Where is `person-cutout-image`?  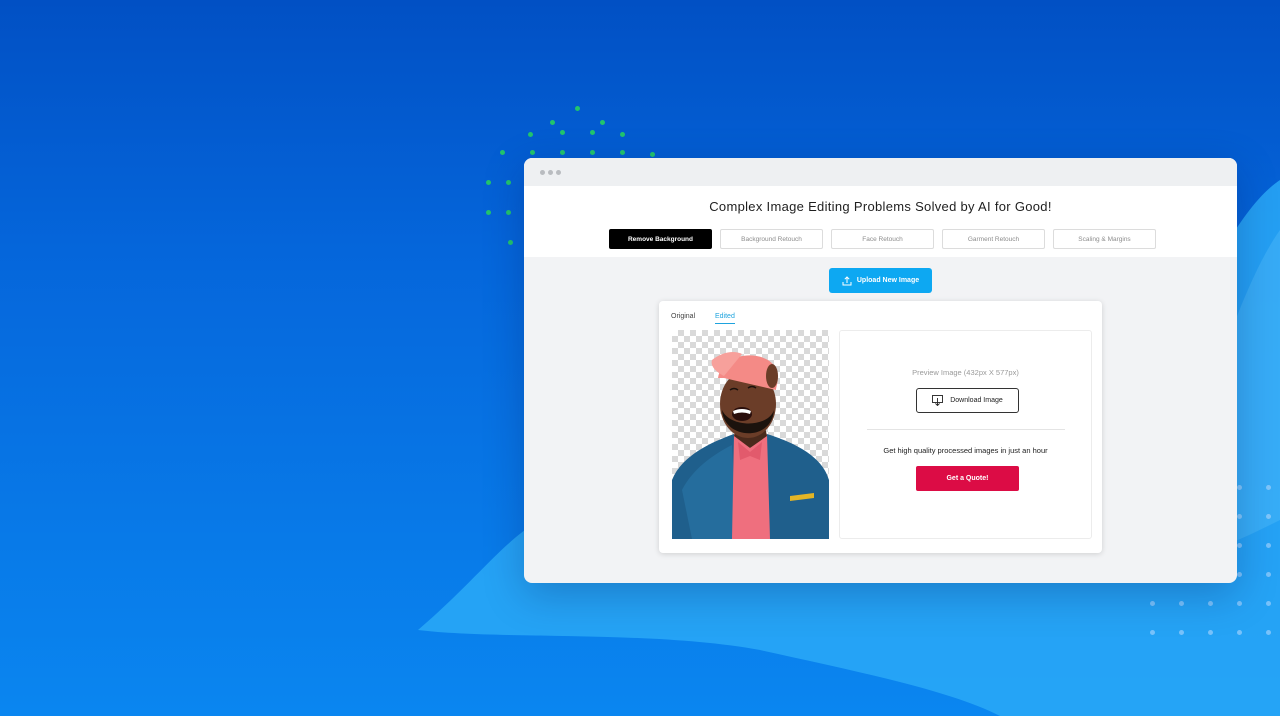 person-cutout-image is located at coordinates (750, 445).